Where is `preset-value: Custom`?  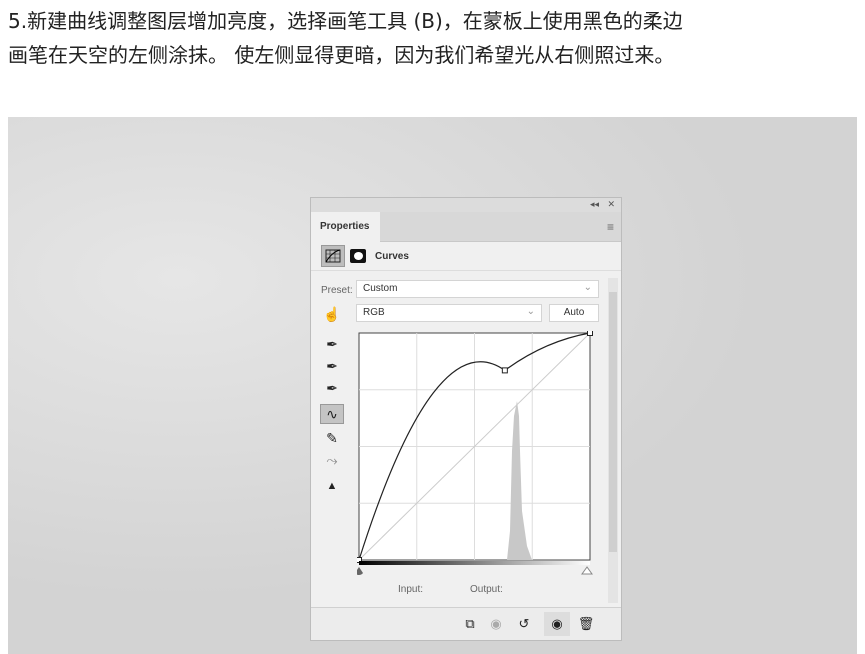
preset-value: Custom is located at coordinates (380, 288).